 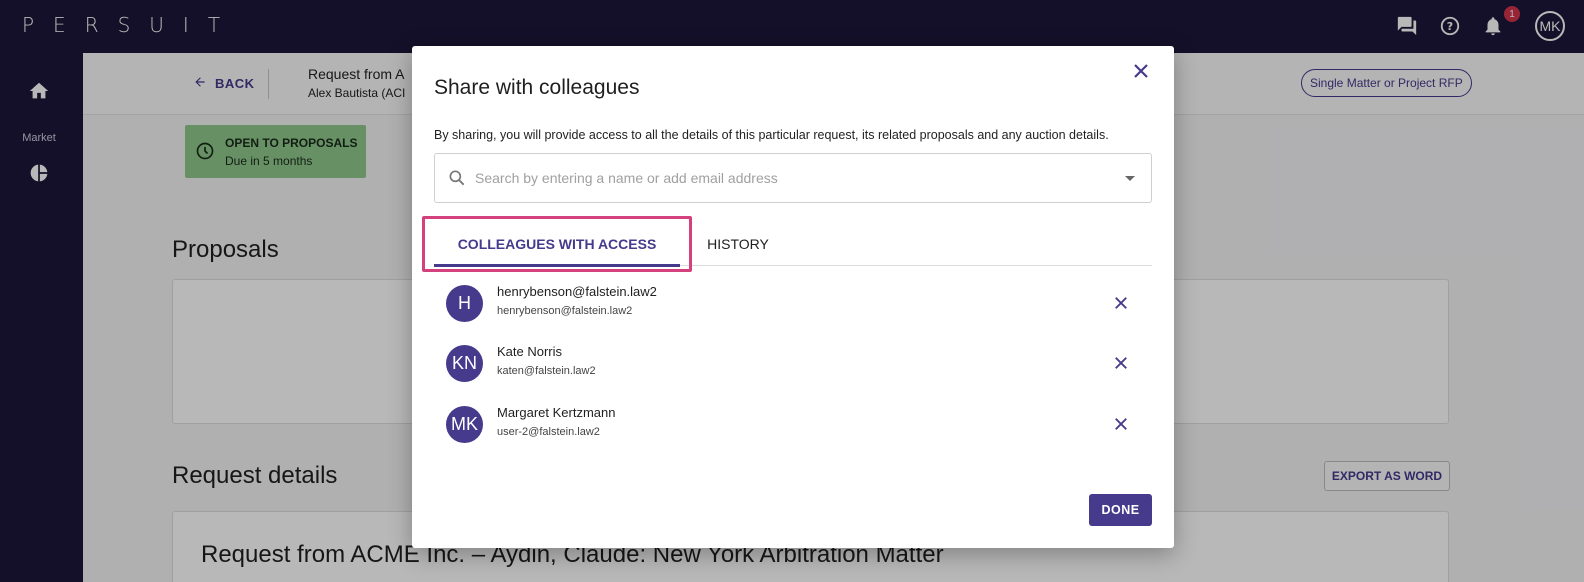 I want to click on colleague-name: Kate Norris, so click(x=530, y=351).